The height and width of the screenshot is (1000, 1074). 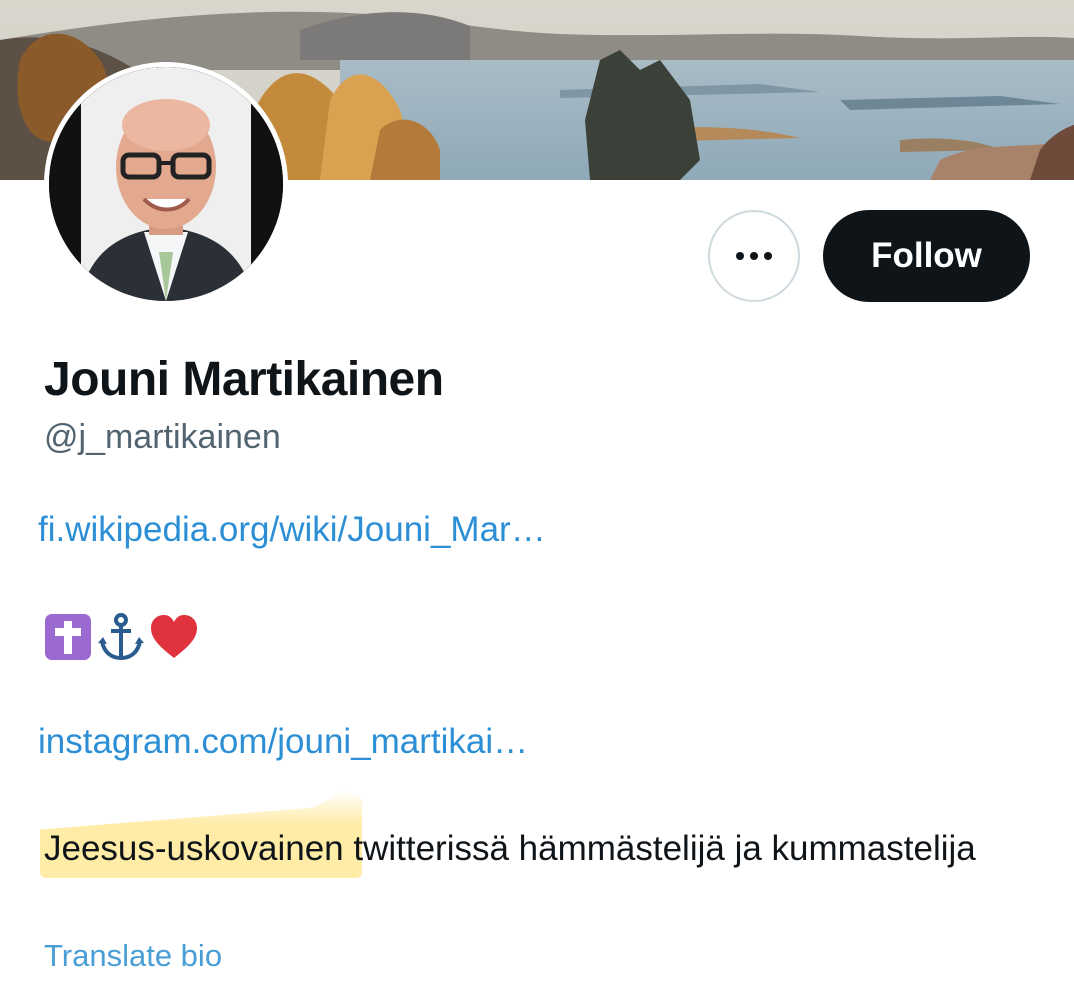 I want to click on anchor-icon, so click(x=121, y=637).